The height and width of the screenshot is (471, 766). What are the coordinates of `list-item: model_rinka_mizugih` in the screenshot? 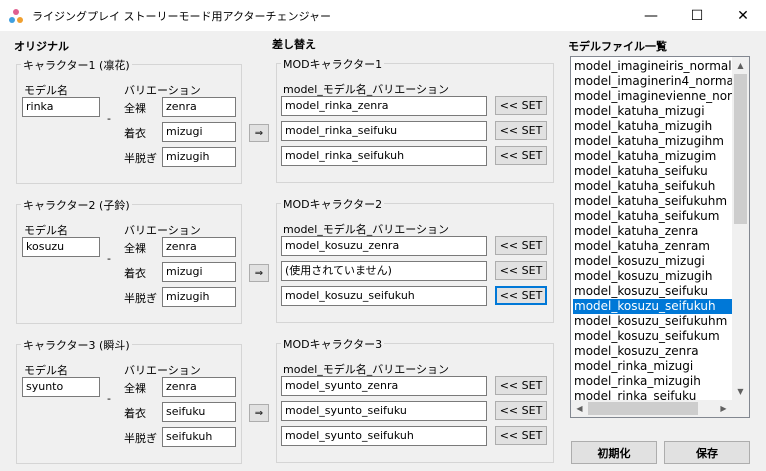 It's located at (637, 381).